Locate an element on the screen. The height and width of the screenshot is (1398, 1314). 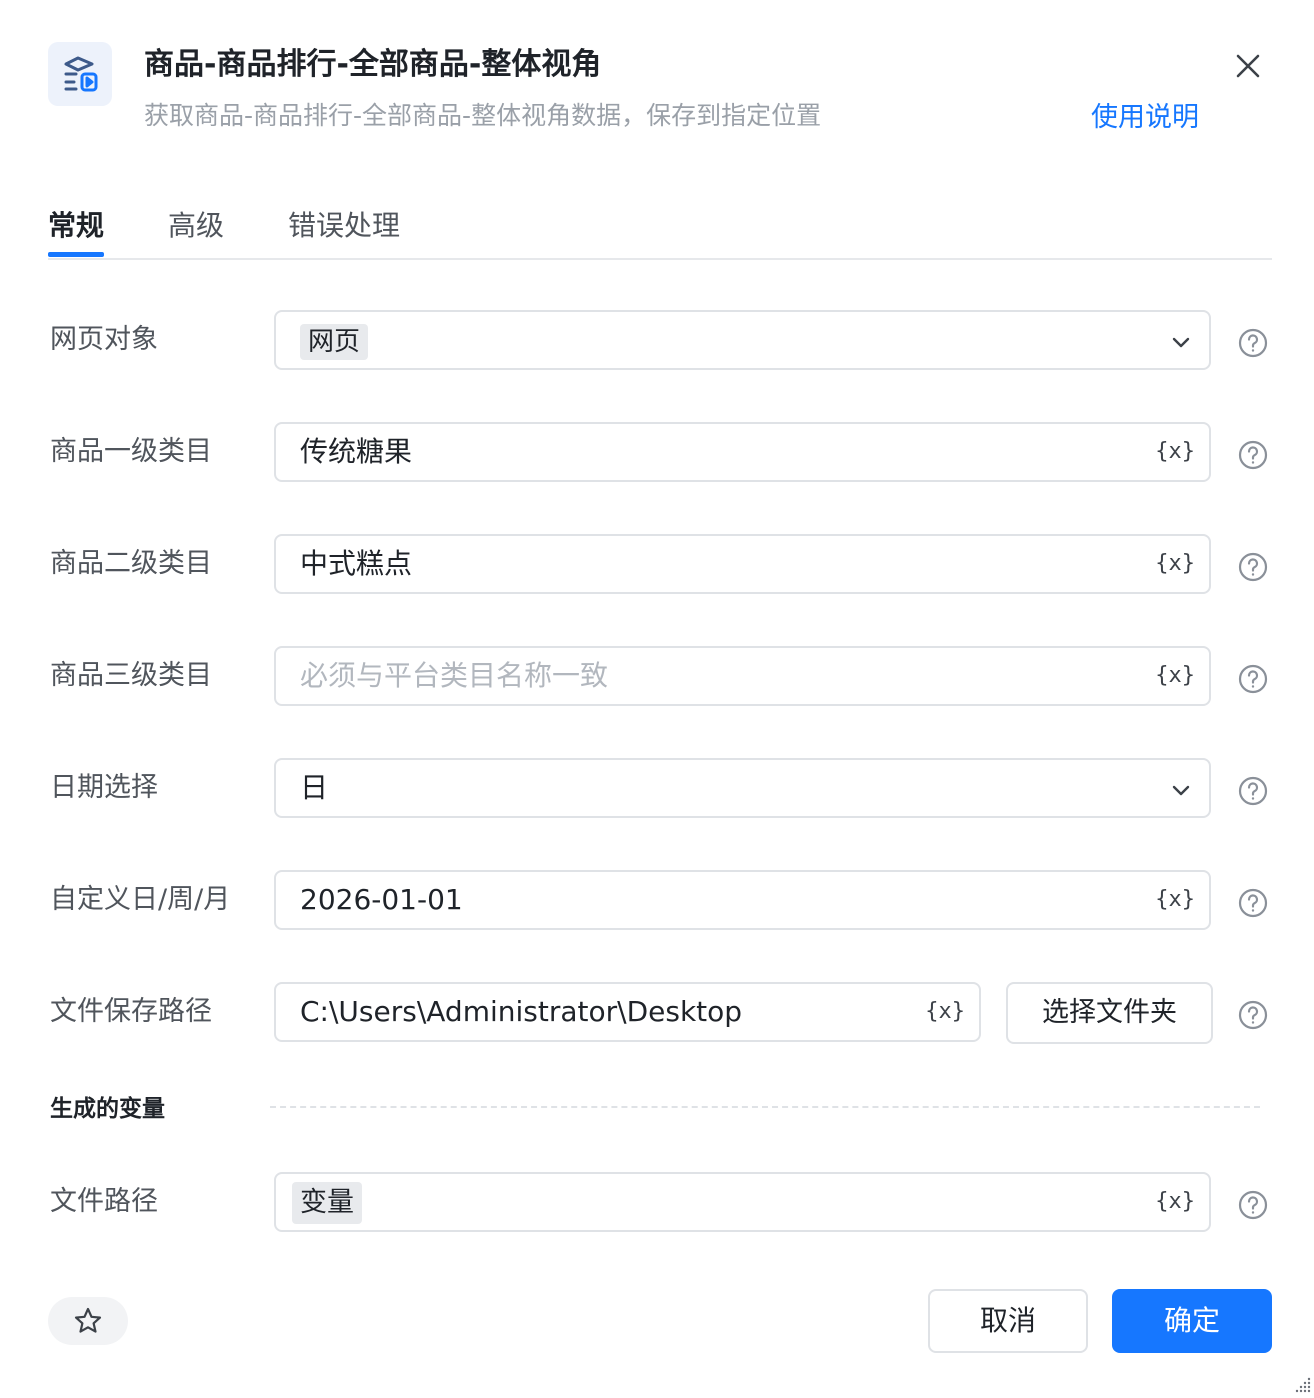
dialog-title: 商品-商品排行-全部商品-整体视角 is located at coordinates (373, 64).